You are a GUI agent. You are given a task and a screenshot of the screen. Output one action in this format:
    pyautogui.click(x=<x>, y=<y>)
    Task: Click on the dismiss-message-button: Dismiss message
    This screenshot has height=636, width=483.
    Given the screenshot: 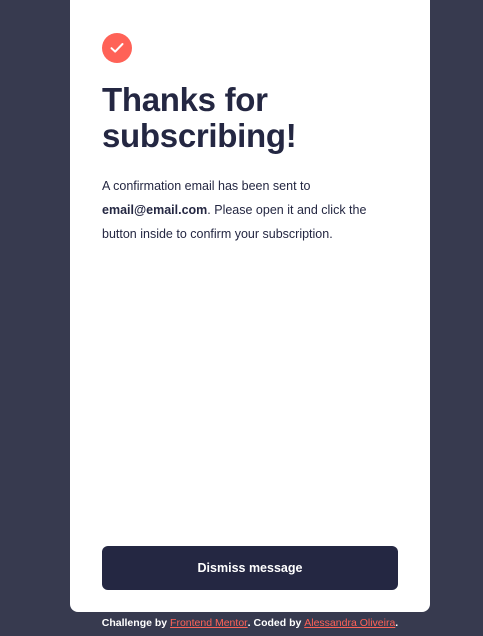 What is the action you would take?
    pyautogui.click(x=250, y=568)
    